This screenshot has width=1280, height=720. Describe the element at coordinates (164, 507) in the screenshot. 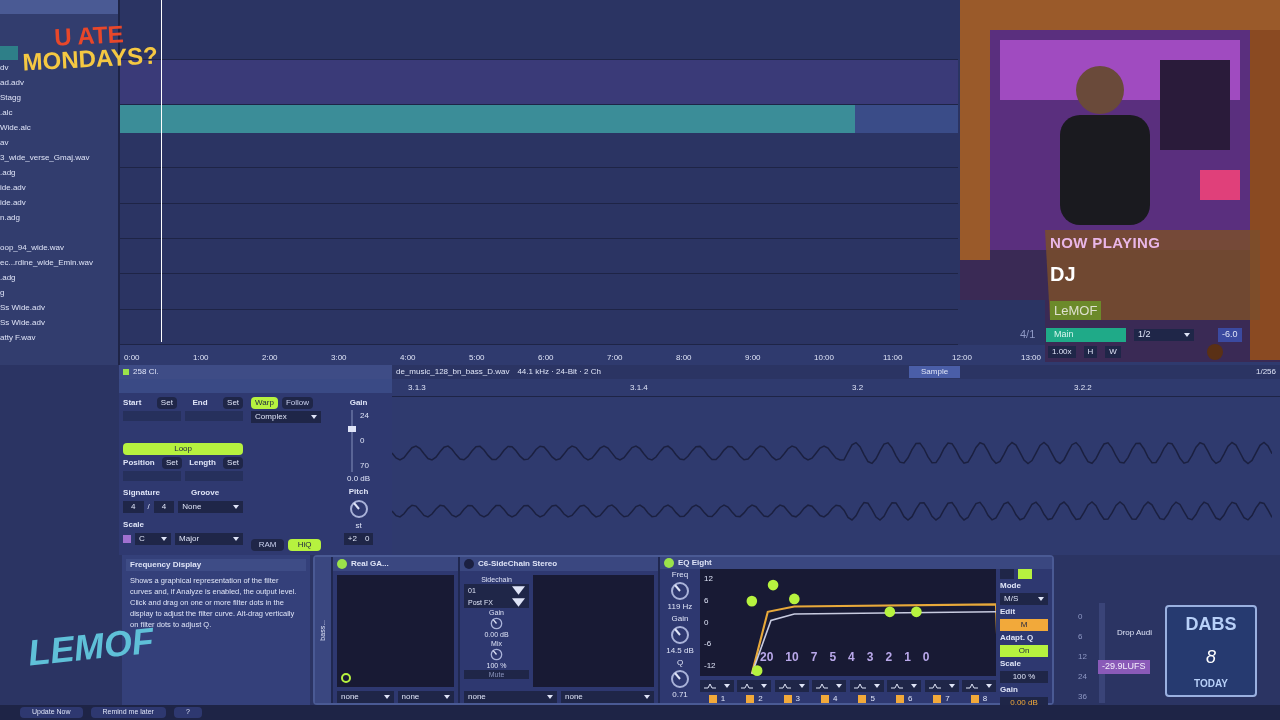

I see `signature-denominator: 4` at that location.